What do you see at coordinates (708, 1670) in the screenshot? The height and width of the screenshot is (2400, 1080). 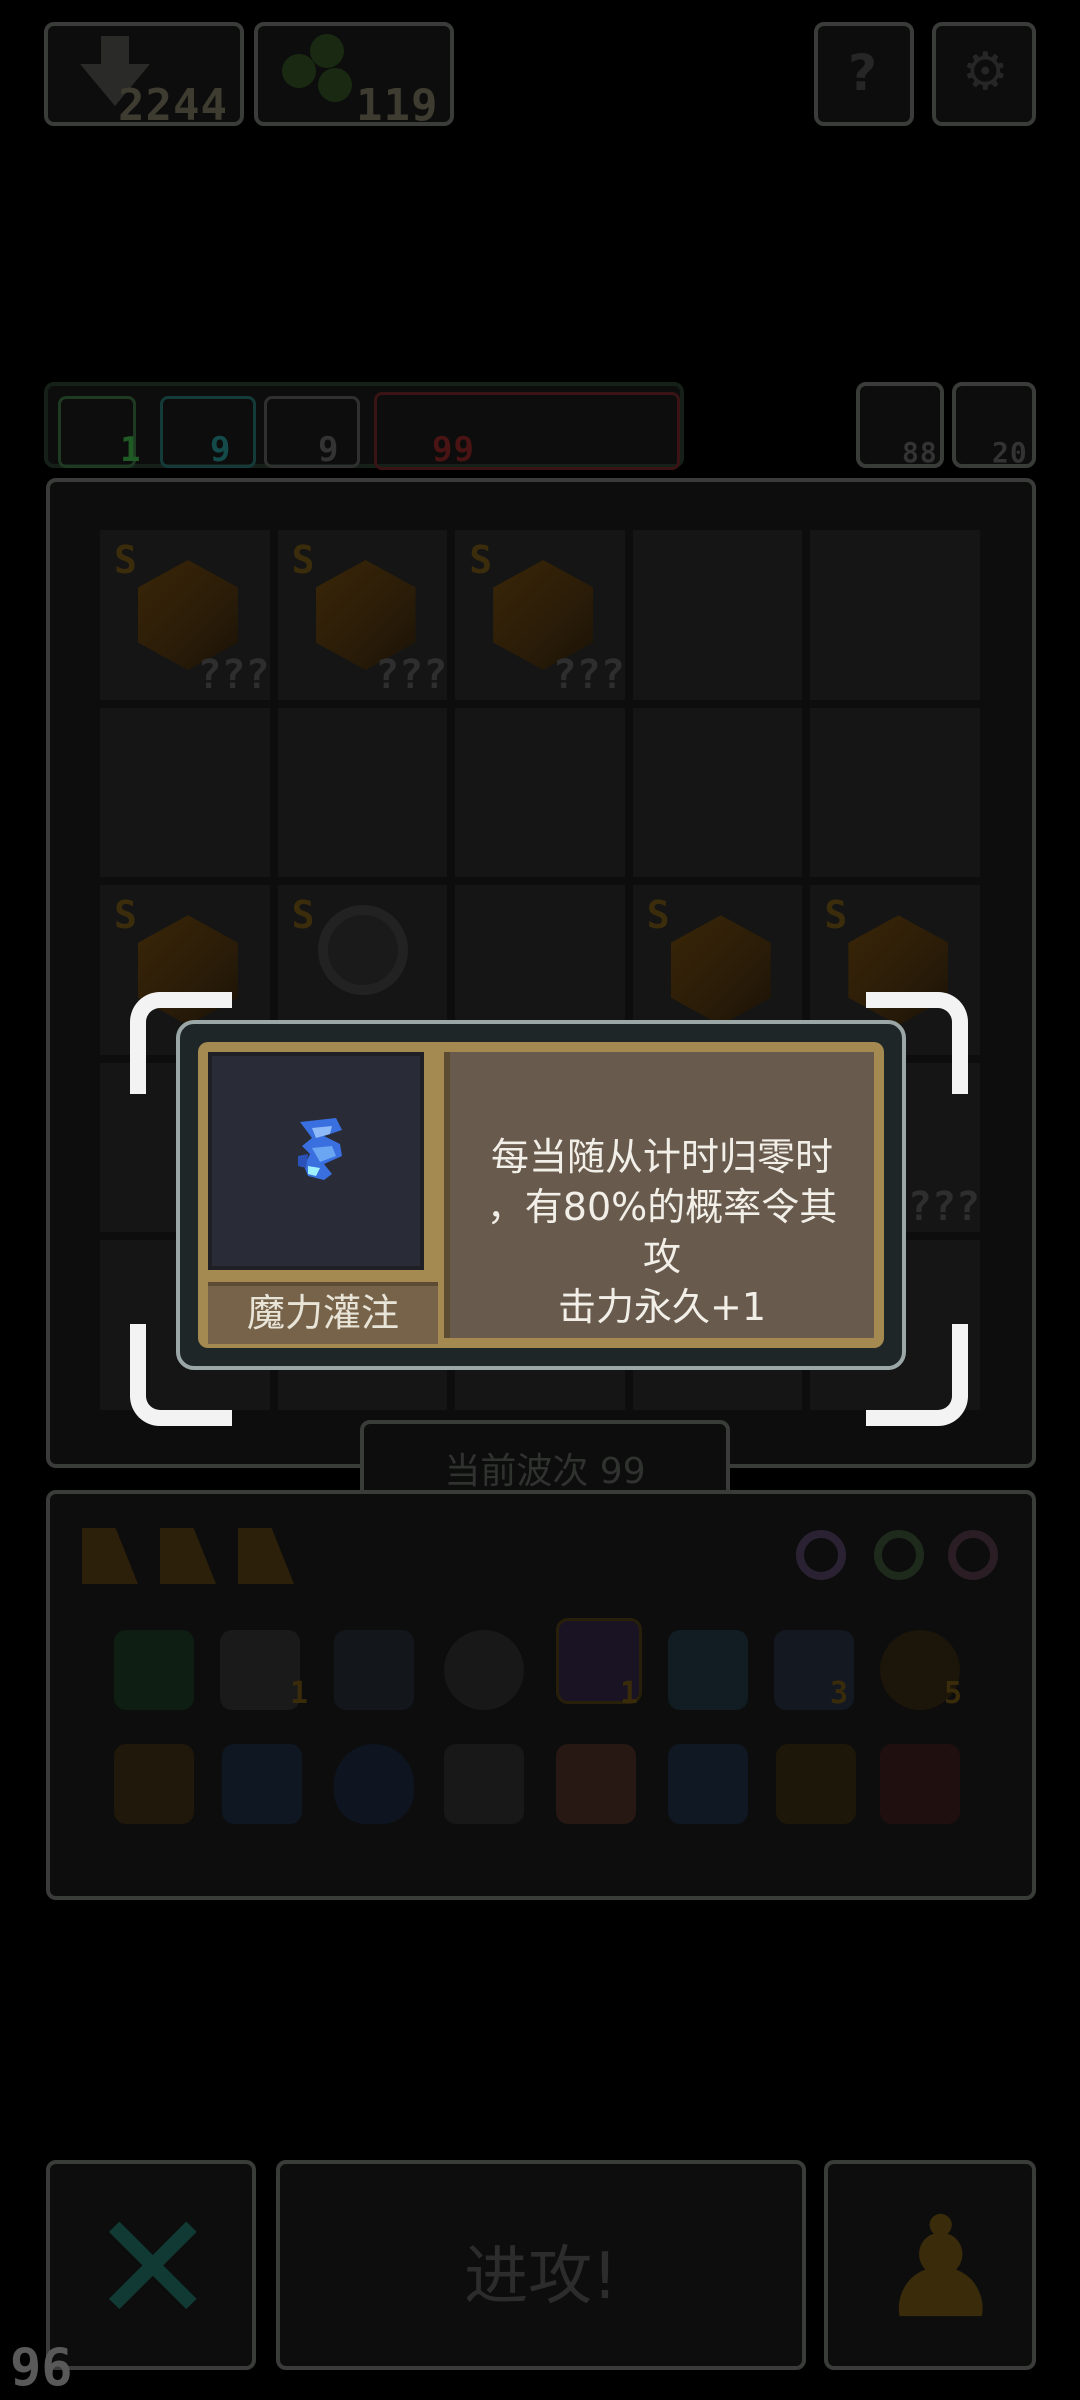 I see `wings-icon` at bounding box center [708, 1670].